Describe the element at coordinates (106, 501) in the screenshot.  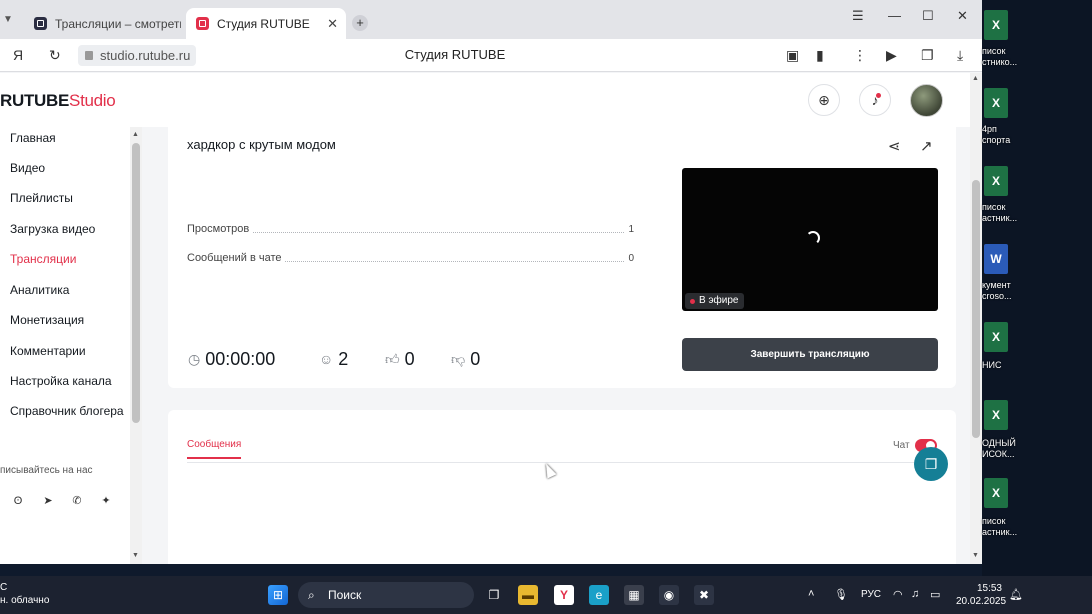
I see `plus-icon: ✦` at that location.